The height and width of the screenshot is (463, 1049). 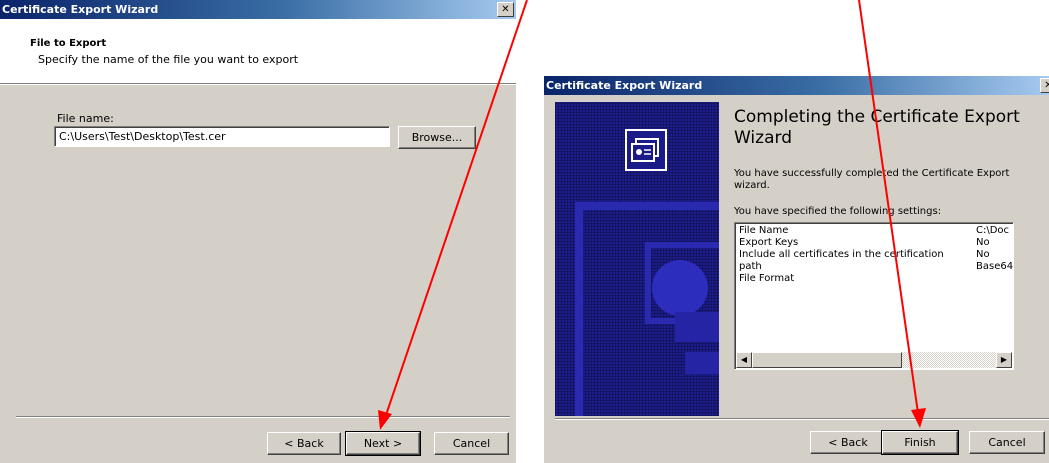 I want to click on left-heading: File to Export, so click(x=68, y=43).